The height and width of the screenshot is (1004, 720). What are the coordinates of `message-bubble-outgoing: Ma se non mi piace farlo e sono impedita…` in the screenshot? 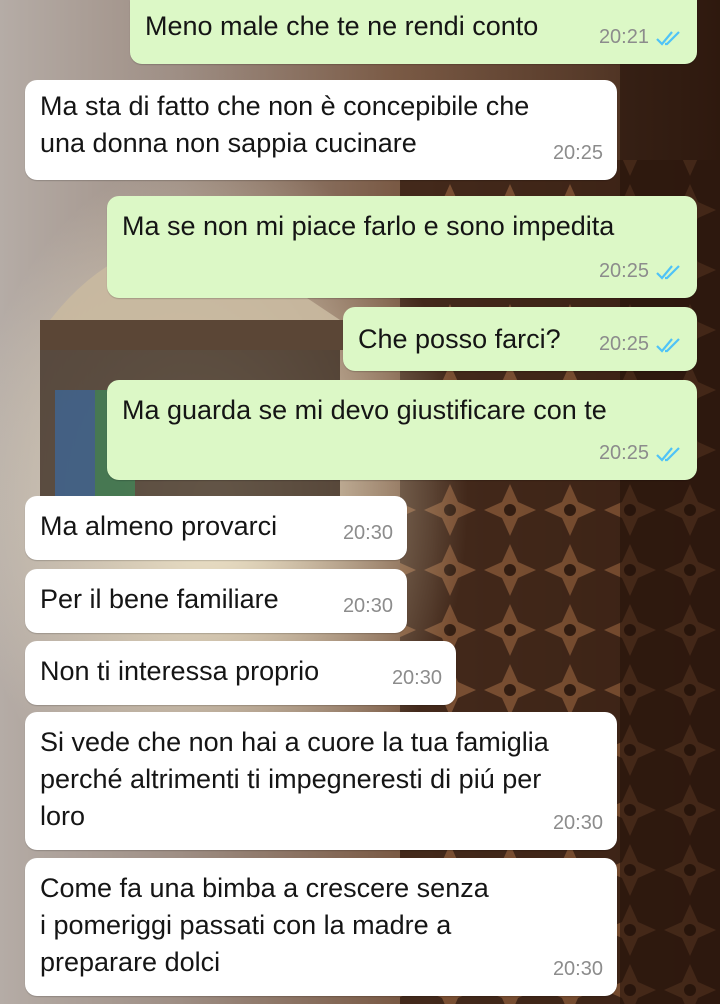 It's located at (402, 247).